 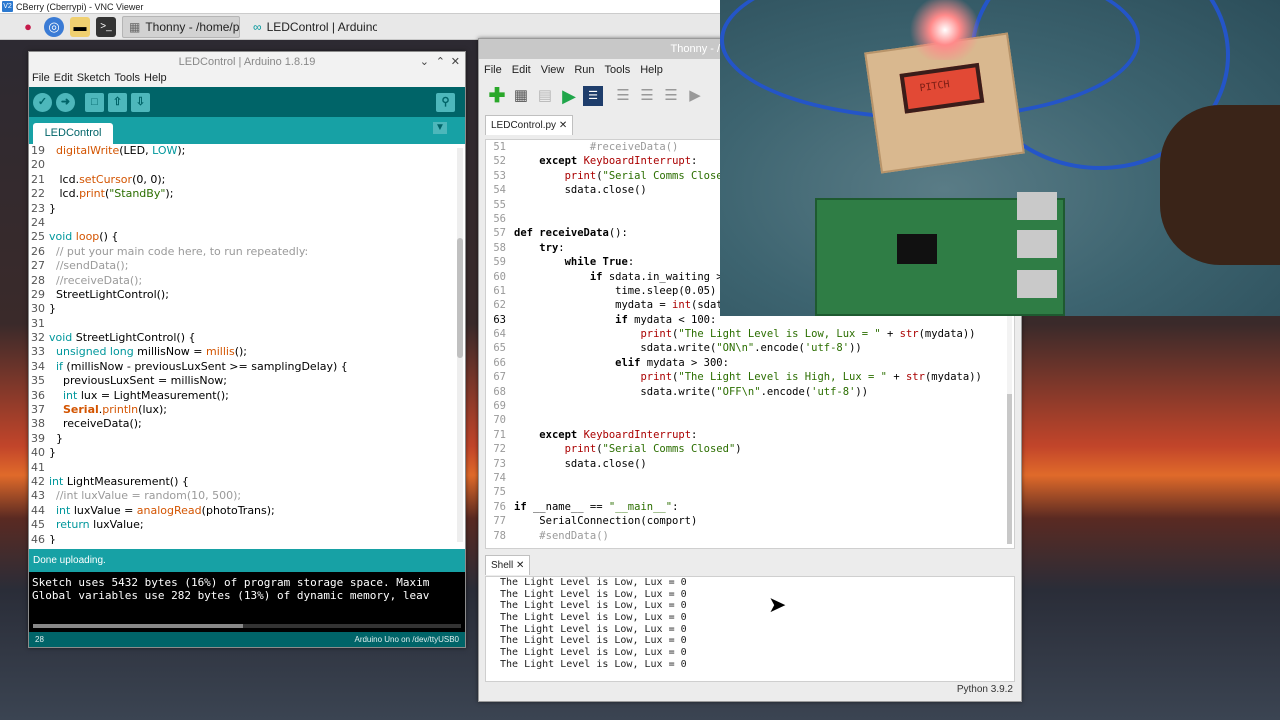 I want to click on code-line: 21 lcd.setCursor(0, 0);, so click(x=247, y=180).